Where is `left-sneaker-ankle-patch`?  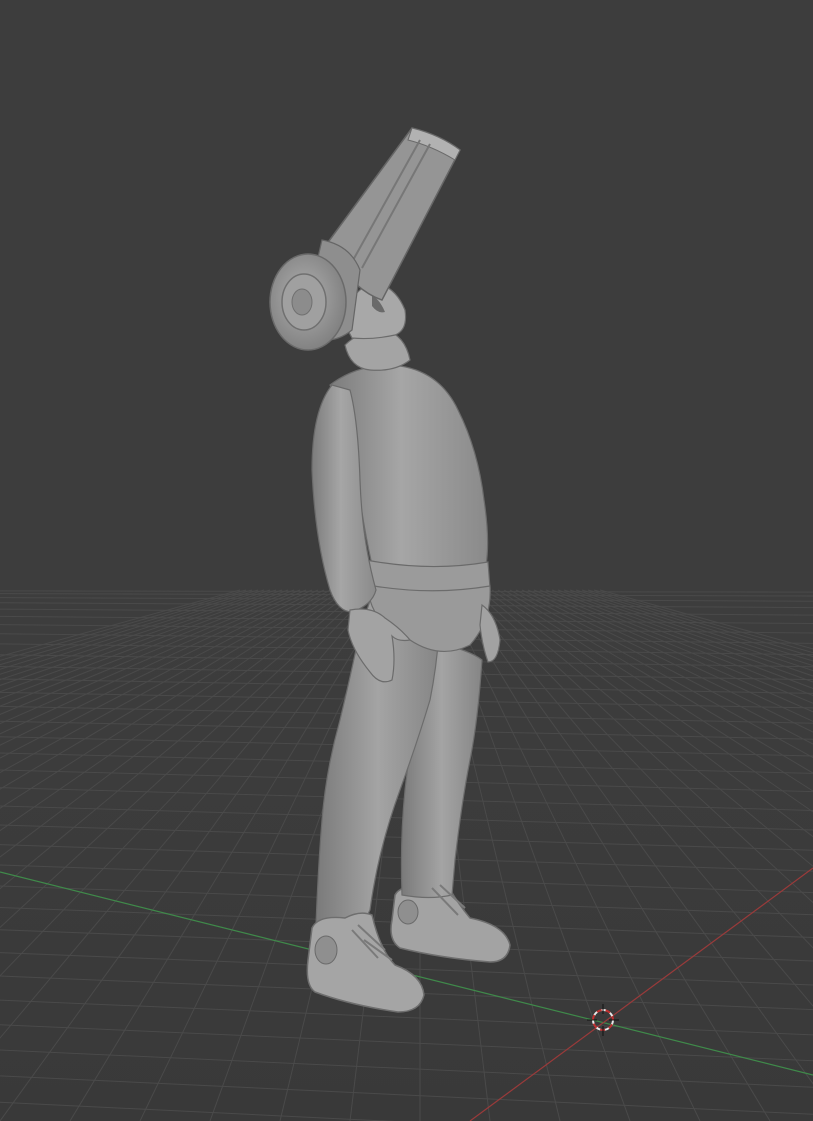 left-sneaker-ankle-patch is located at coordinates (326, 950).